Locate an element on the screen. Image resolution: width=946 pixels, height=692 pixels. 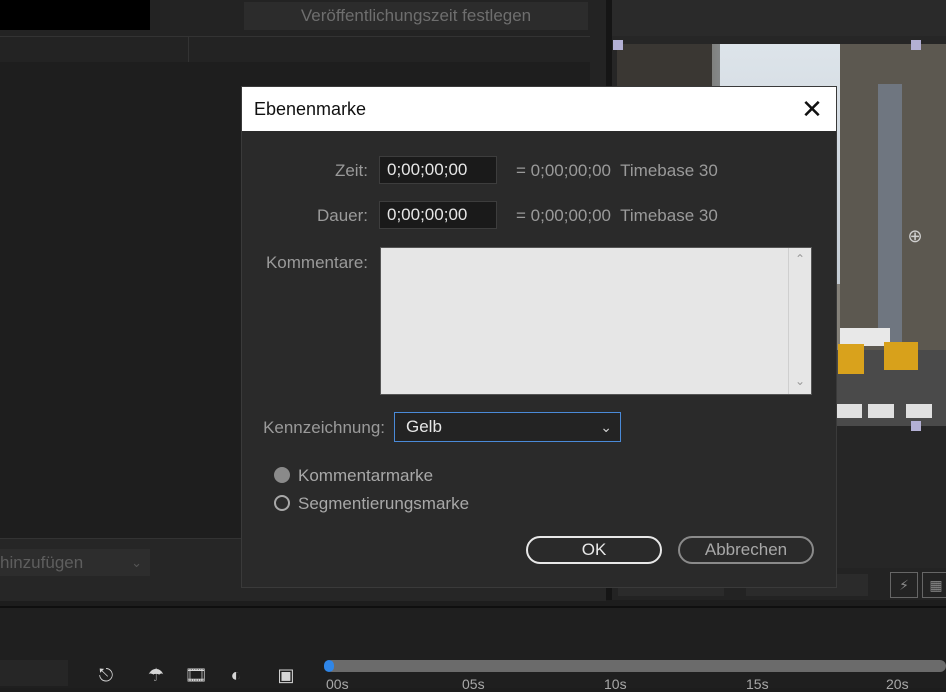
cancel-button: Abbrechen is located at coordinates (746, 550).